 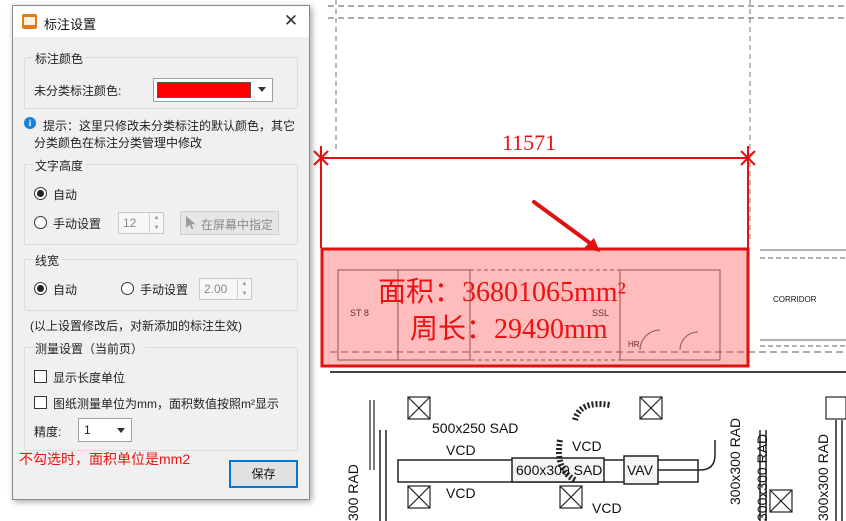 I want to click on annotation-color-group-title: 标注颜色, so click(x=59, y=58).